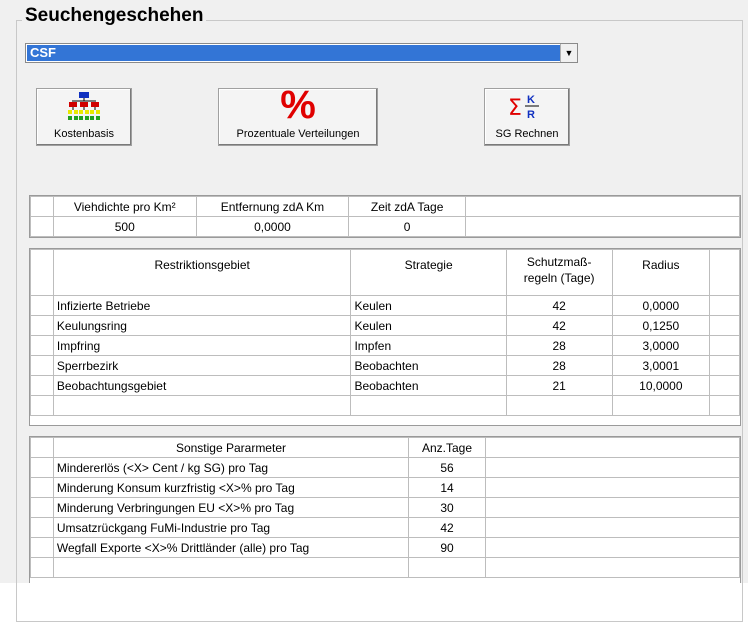 This screenshot has width=748, height=622. What do you see at coordinates (114, 16) in the screenshot?
I see `group-title: Seuchengeschehen` at bounding box center [114, 16].